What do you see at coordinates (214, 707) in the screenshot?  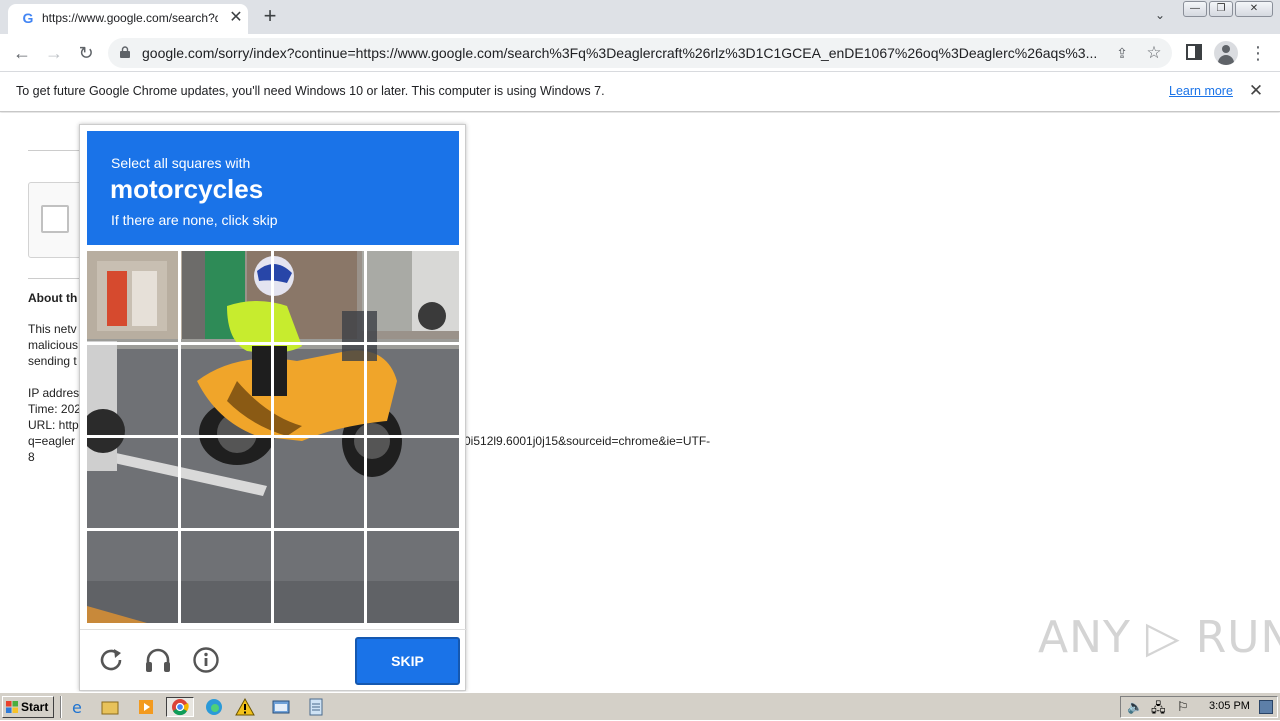 I see `edge-icon` at bounding box center [214, 707].